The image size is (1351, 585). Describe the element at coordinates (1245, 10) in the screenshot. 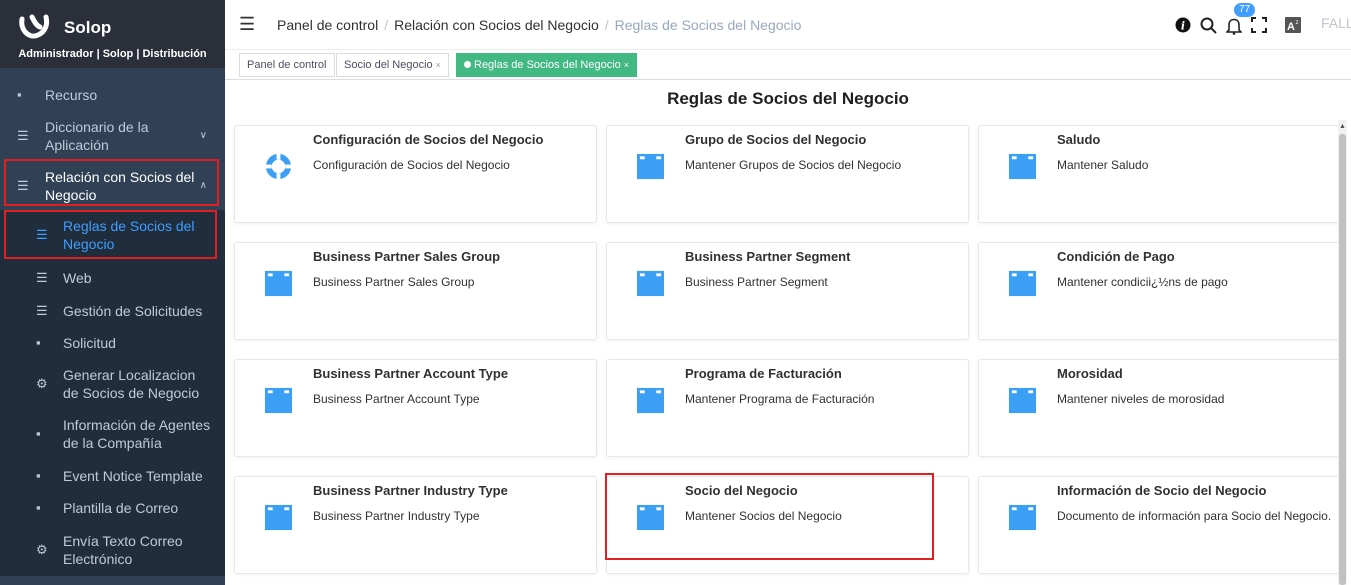

I see `notification-badge: 77` at that location.